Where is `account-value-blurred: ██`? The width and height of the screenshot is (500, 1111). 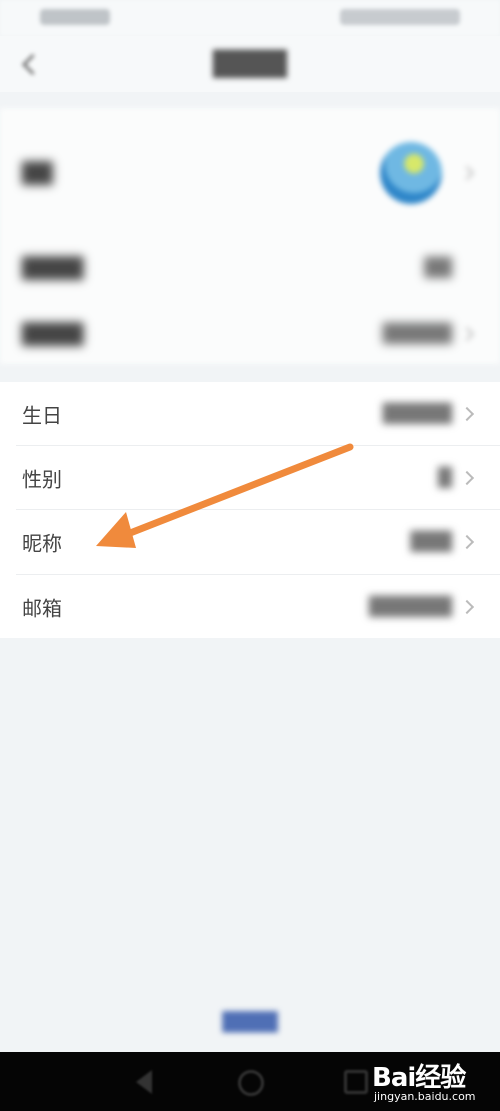
account-value-blurred: ██ is located at coordinates (438, 268).